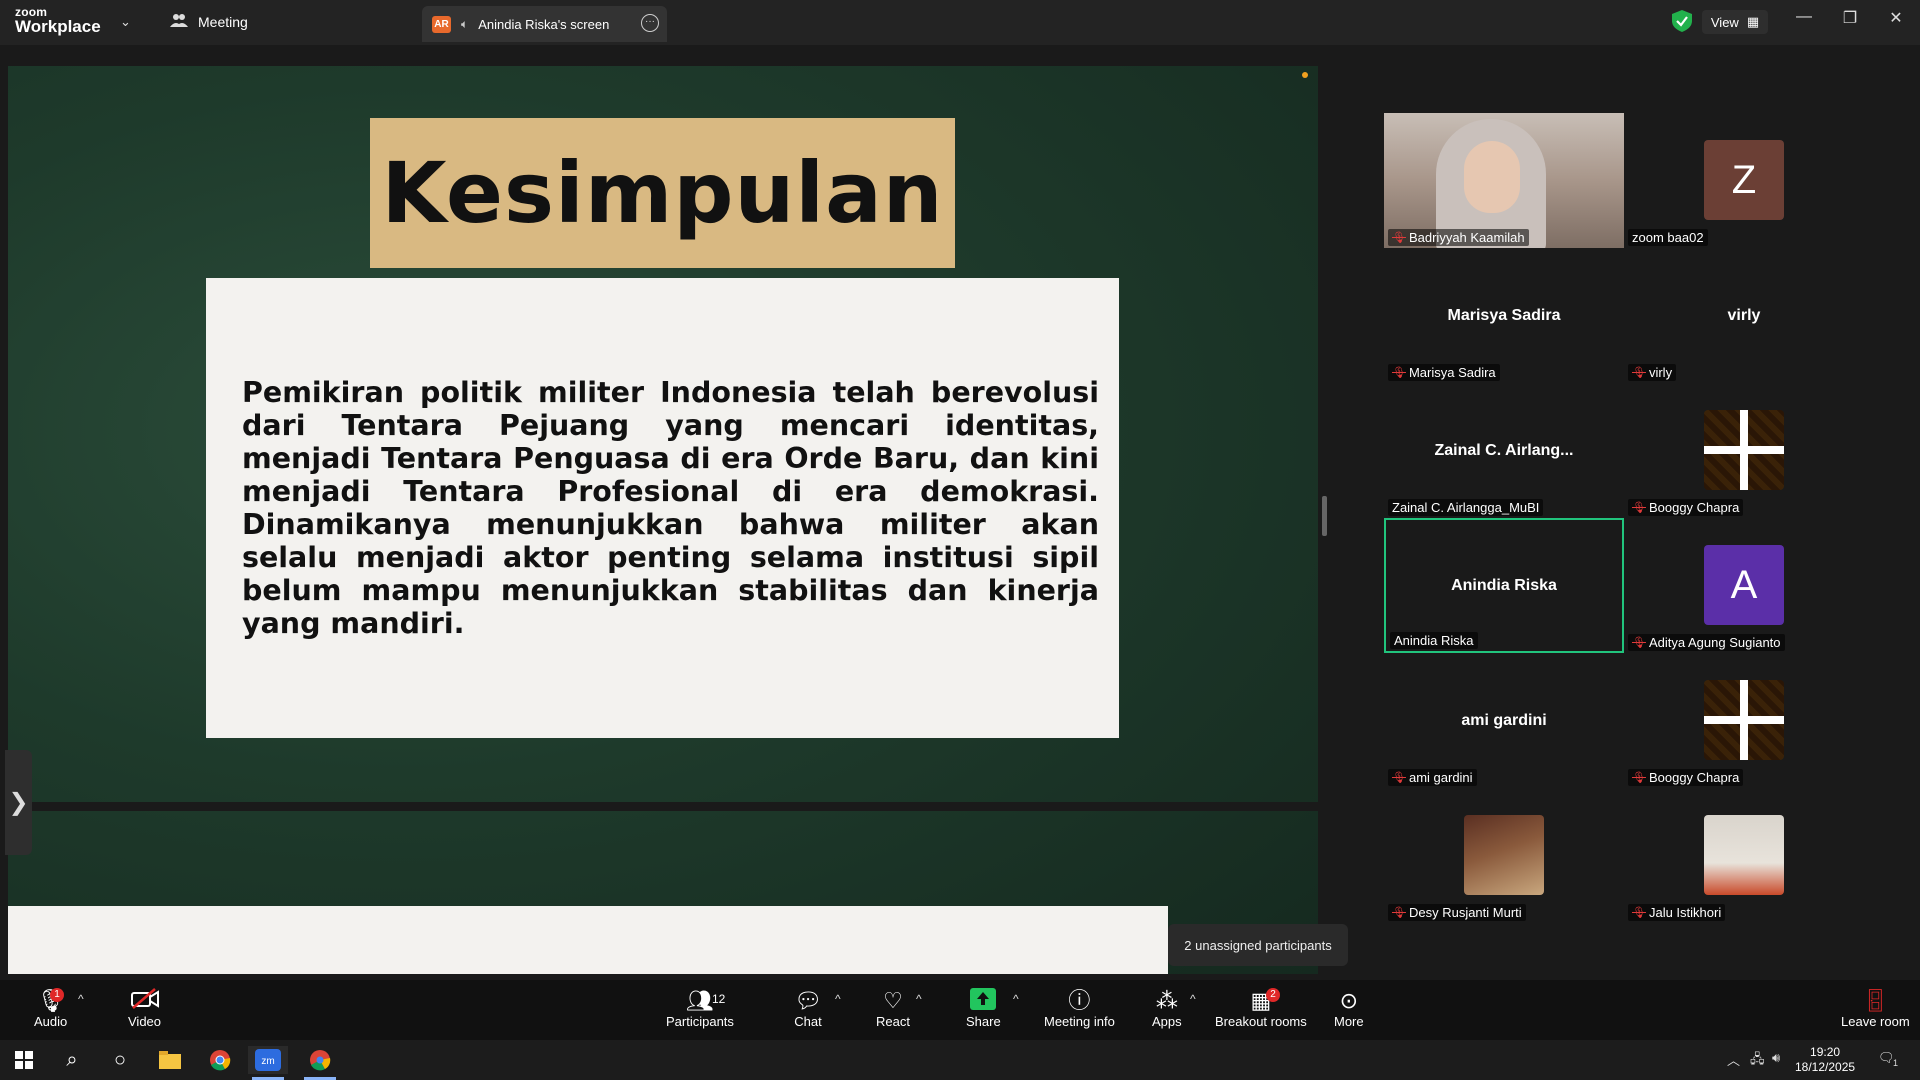 Image resolution: width=1920 pixels, height=1080 pixels. I want to click on tab-meeting: Meeting, so click(209, 21).